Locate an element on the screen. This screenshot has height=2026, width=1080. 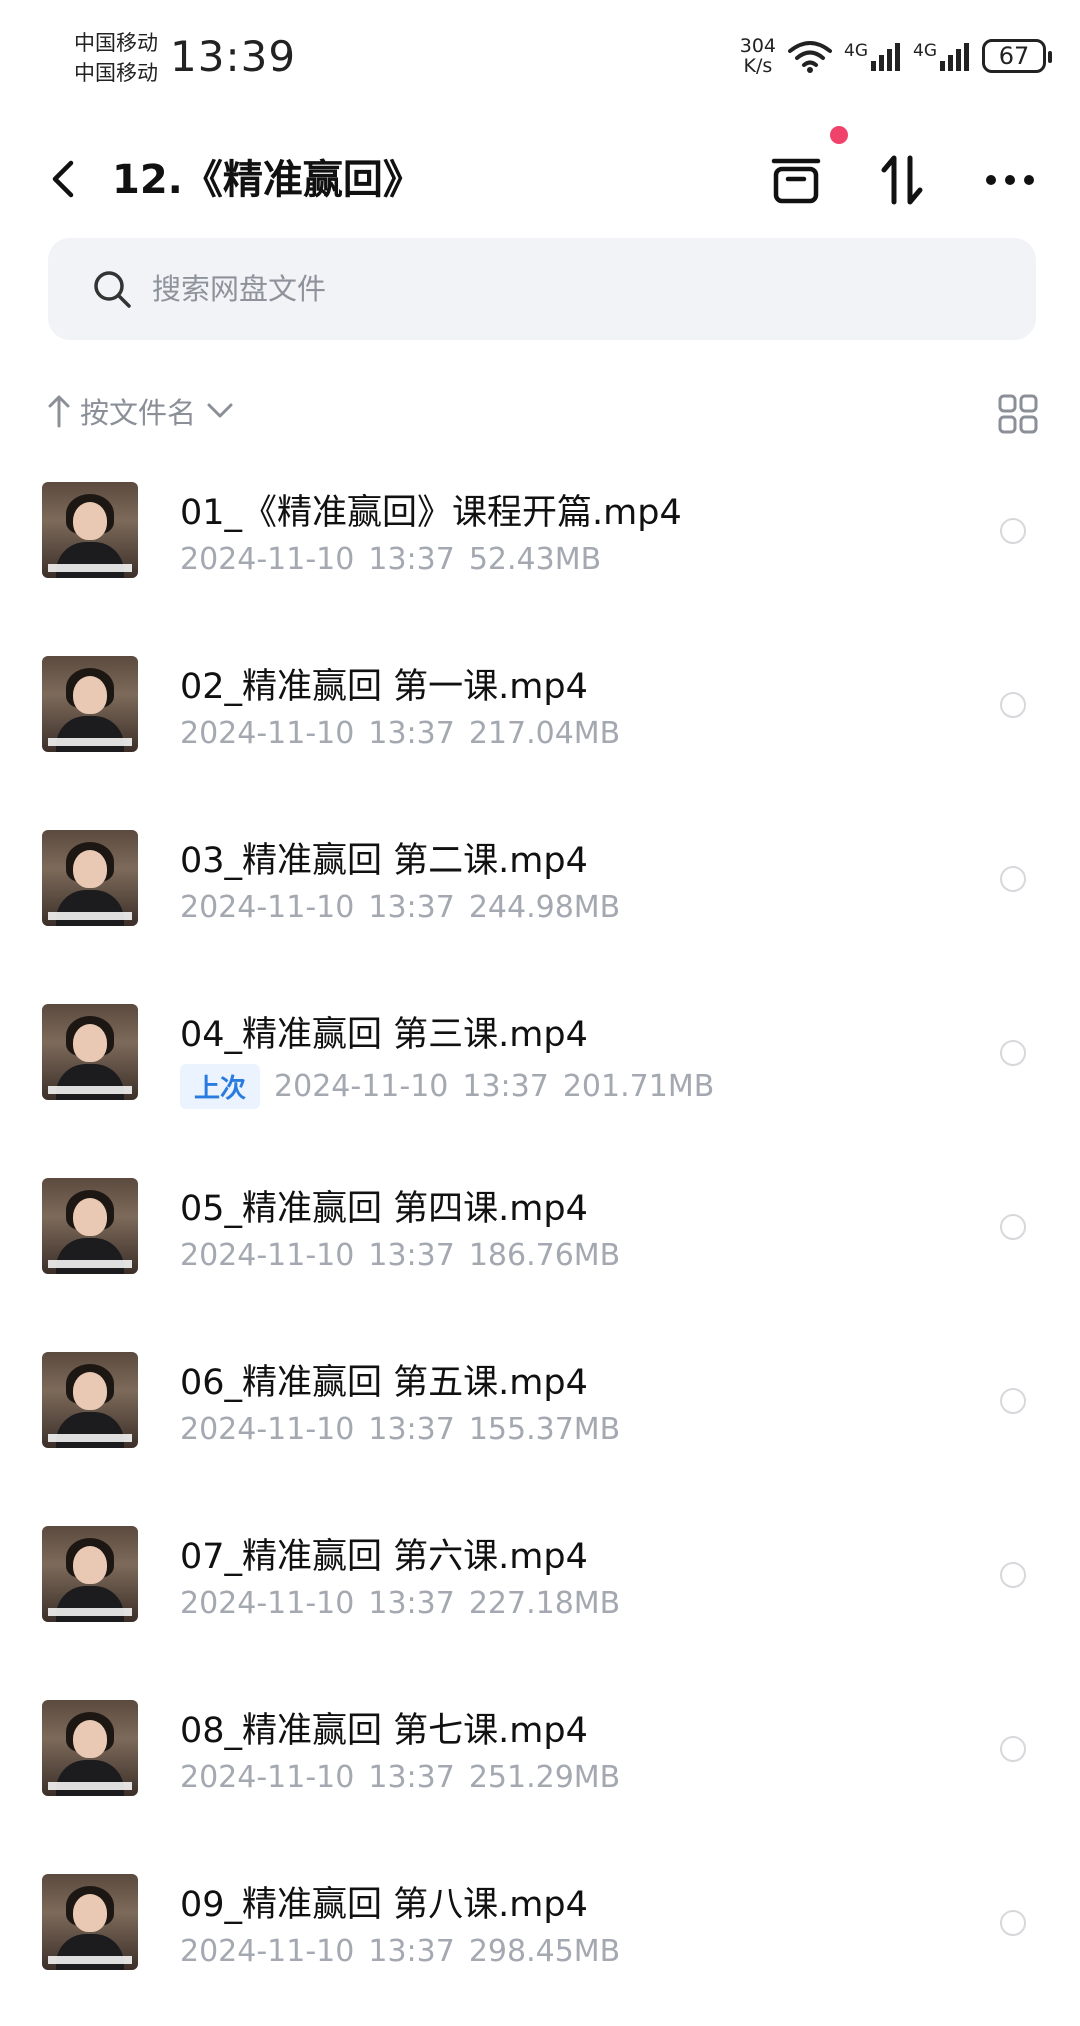
file-size: 227.18MB is located at coordinates (544, 1603).